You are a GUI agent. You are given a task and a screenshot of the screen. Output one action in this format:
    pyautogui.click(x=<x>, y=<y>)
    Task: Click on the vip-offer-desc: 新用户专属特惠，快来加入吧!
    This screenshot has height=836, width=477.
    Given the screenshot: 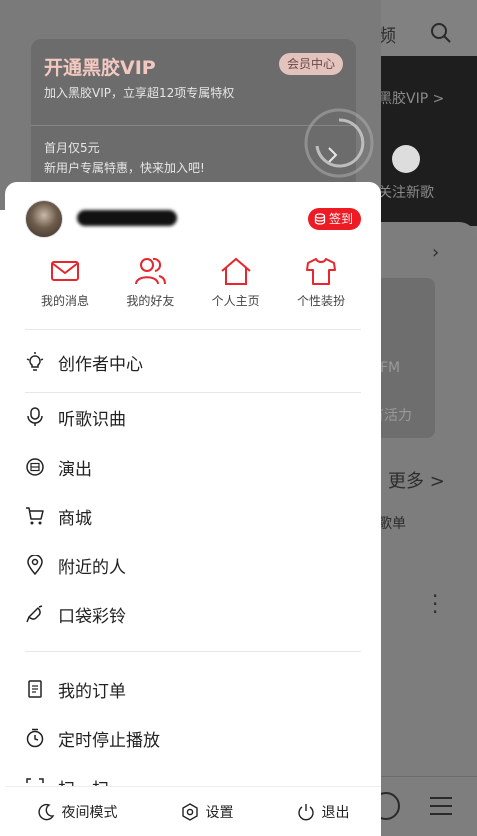 What is the action you would take?
    pyautogui.click(x=124, y=168)
    